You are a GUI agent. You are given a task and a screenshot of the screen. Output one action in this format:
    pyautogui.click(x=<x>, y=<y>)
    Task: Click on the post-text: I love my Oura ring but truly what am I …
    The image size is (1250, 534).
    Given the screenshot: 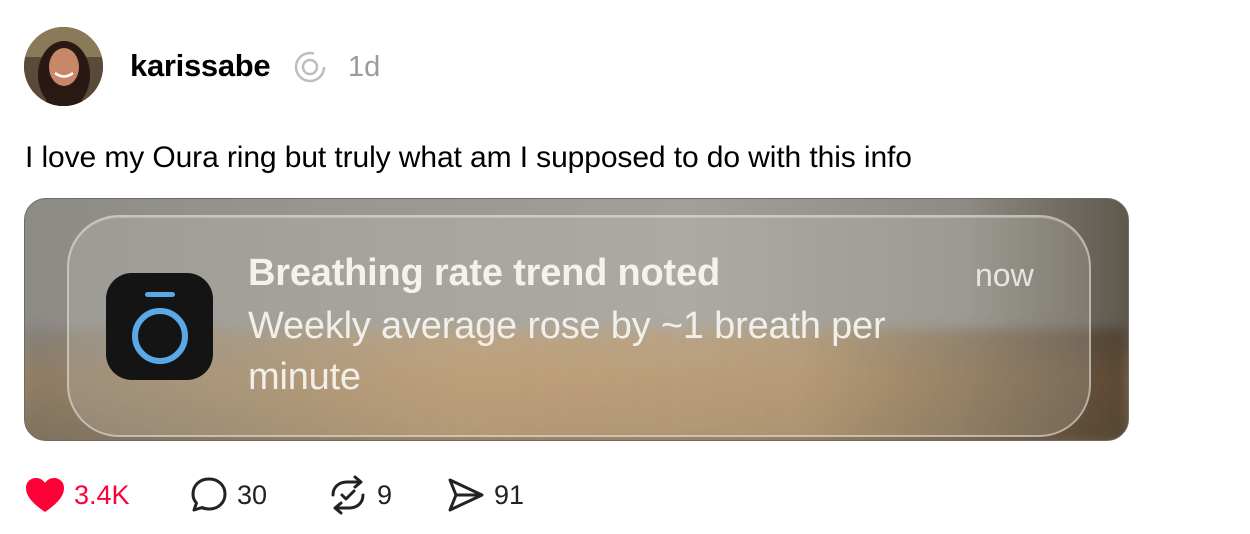 What is the action you would take?
    pyautogui.click(x=468, y=157)
    